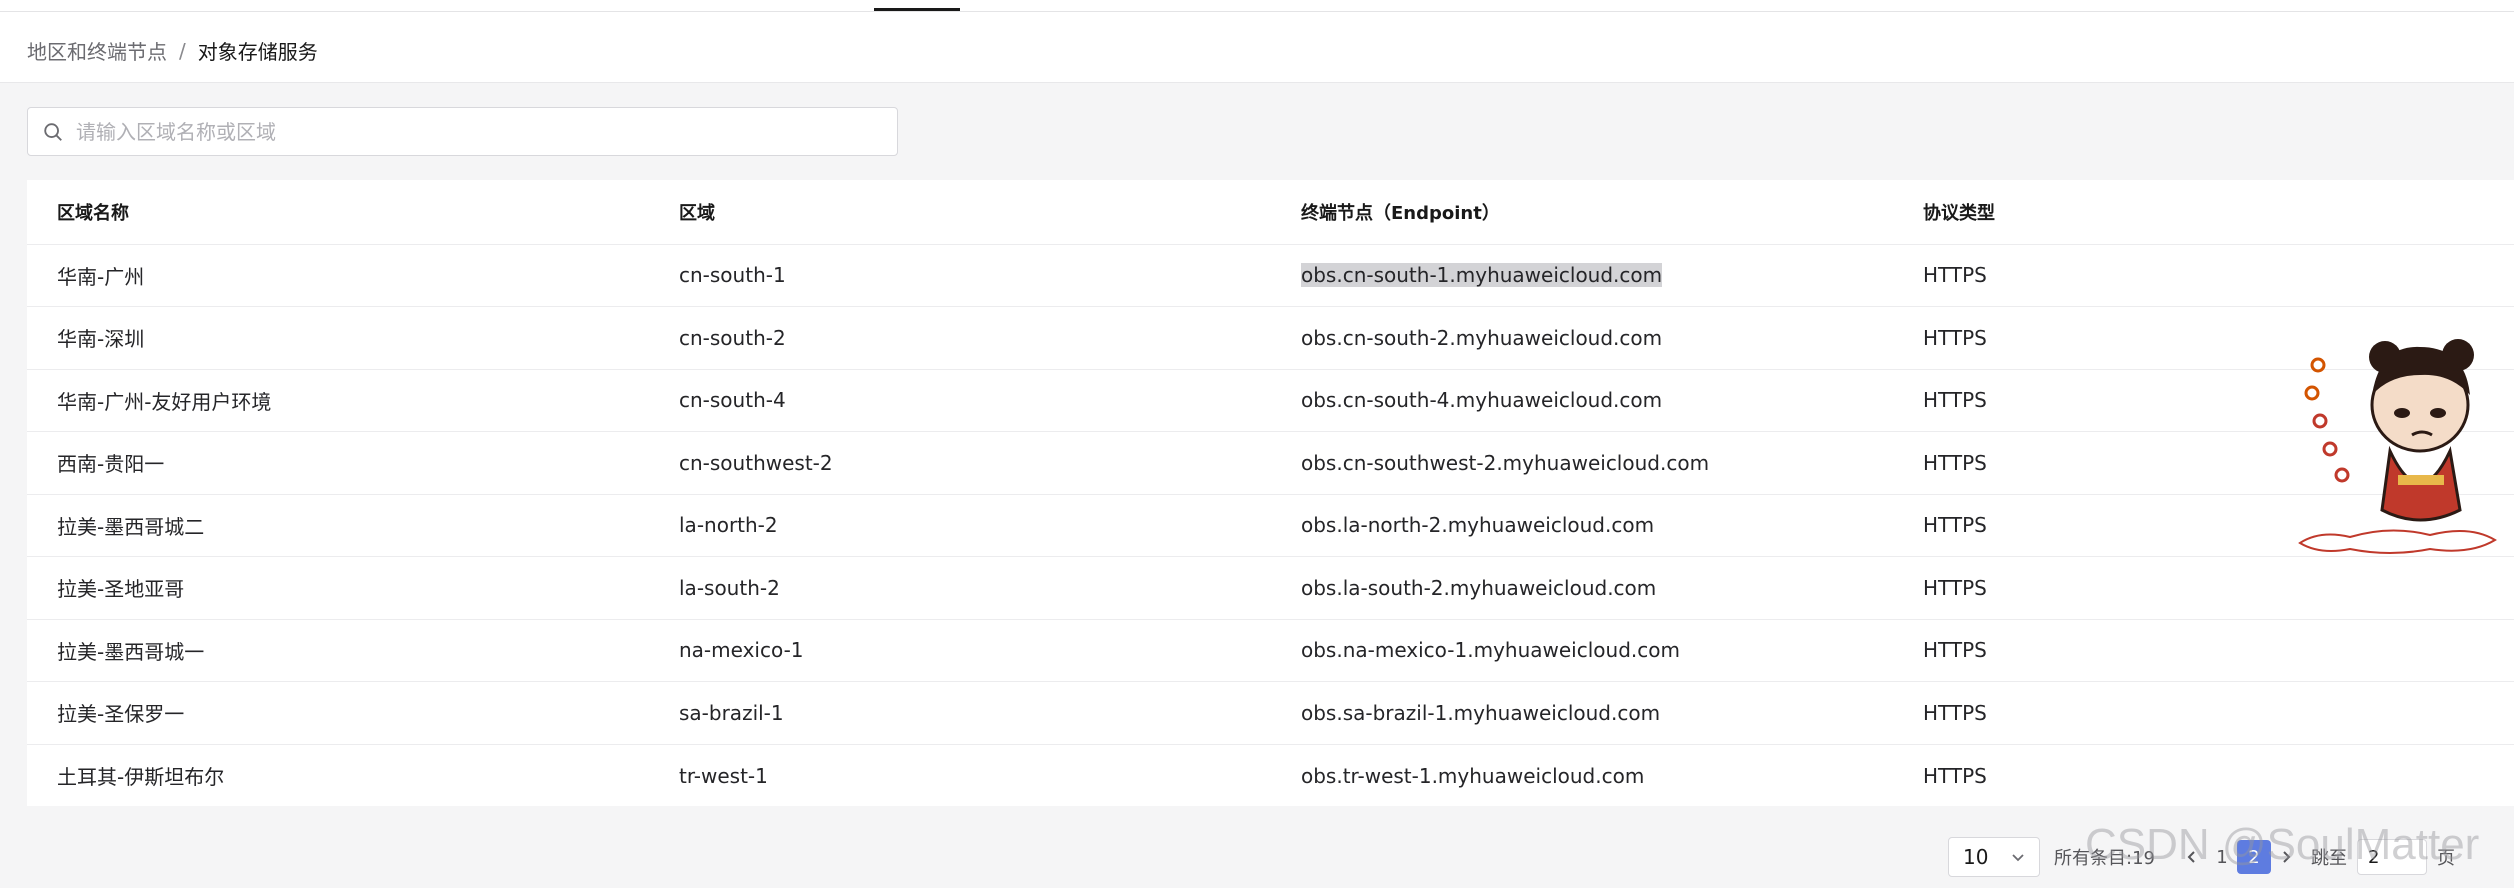 Image resolution: width=2514 pixels, height=888 pixels. Describe the element at coordinates (1994, 857) in the screenshot. I see `page-size-select: 10` at that location.